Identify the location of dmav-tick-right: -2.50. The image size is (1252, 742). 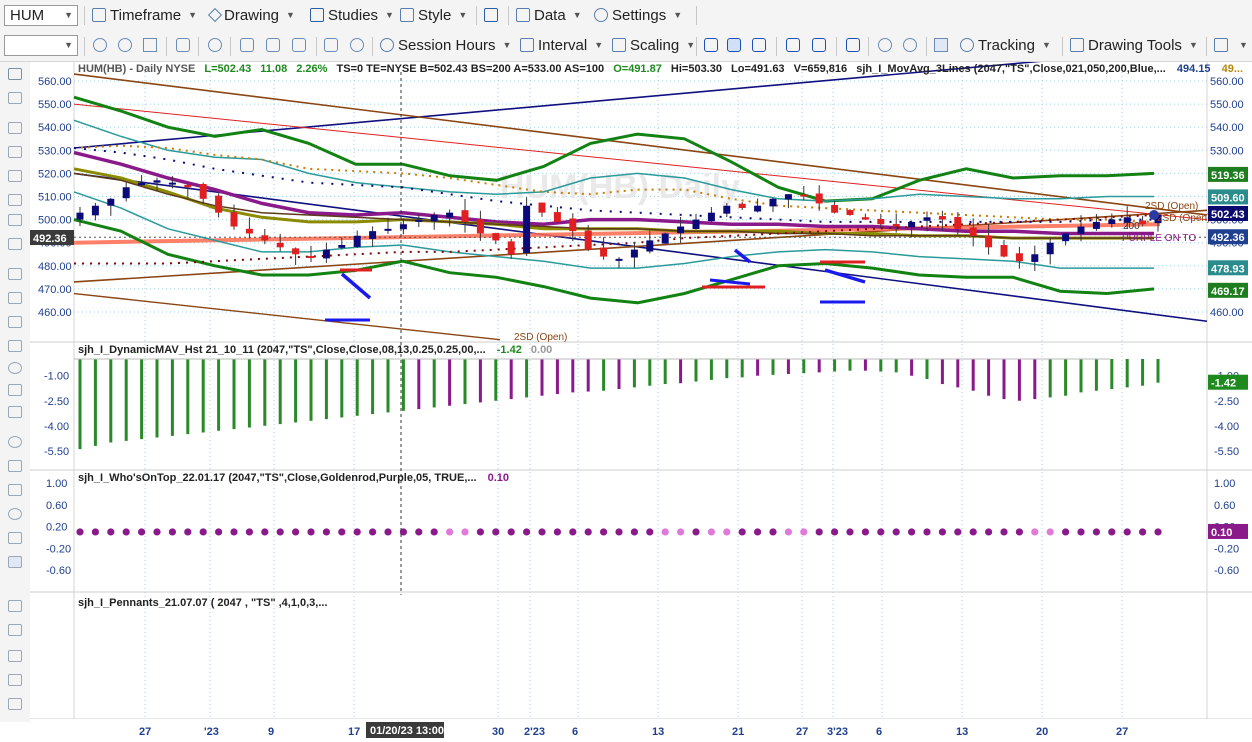
(1226, 402).